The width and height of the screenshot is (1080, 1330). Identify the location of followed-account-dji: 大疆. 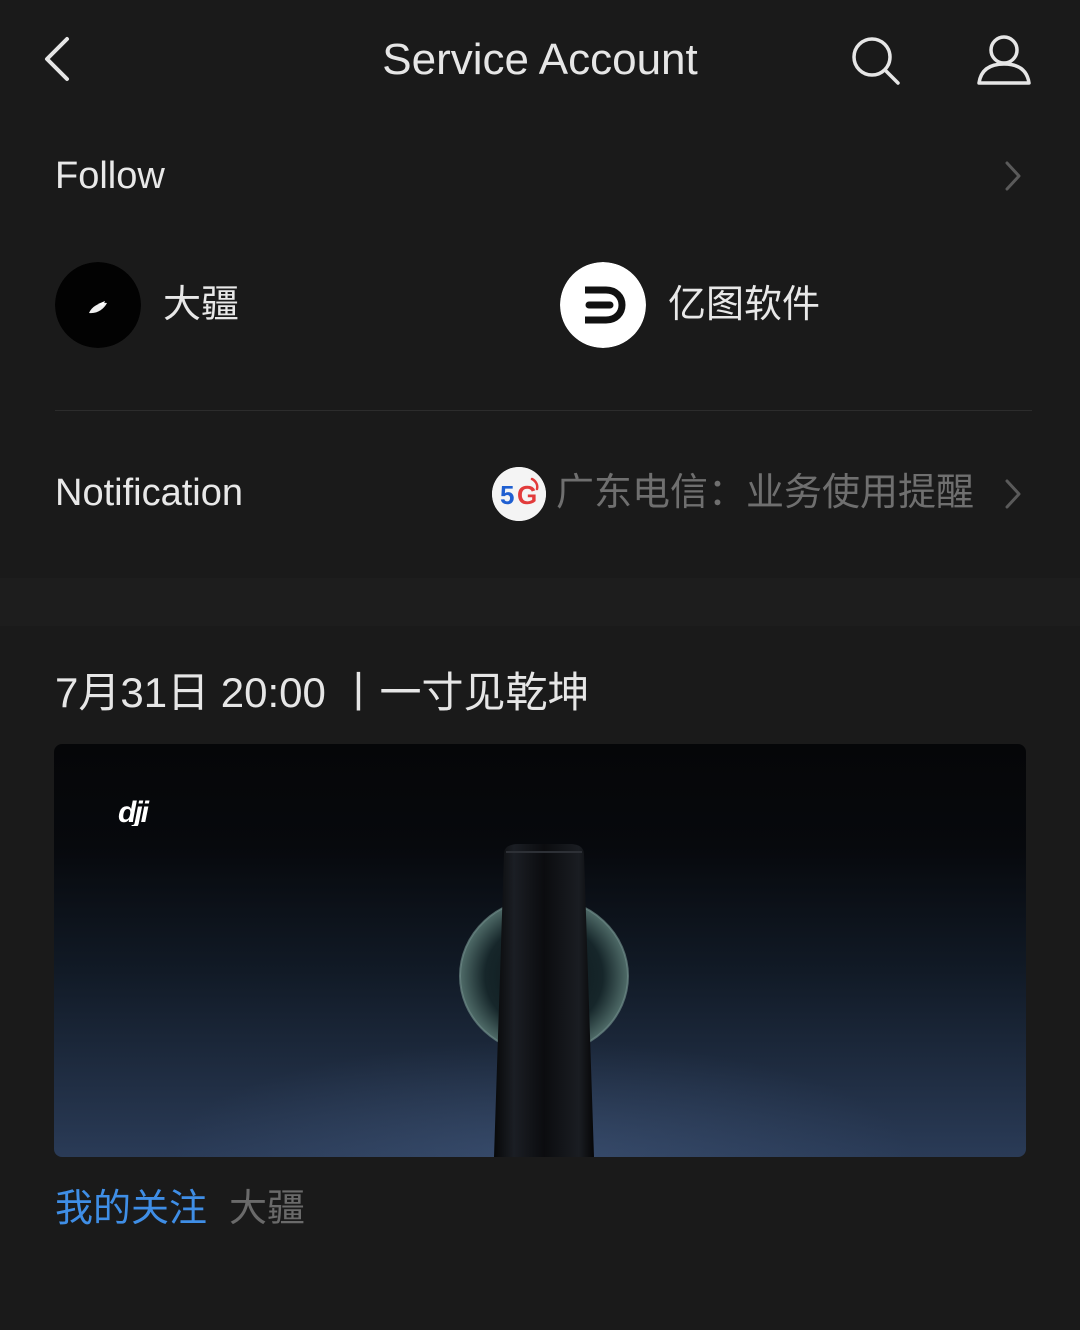
(275, 306).